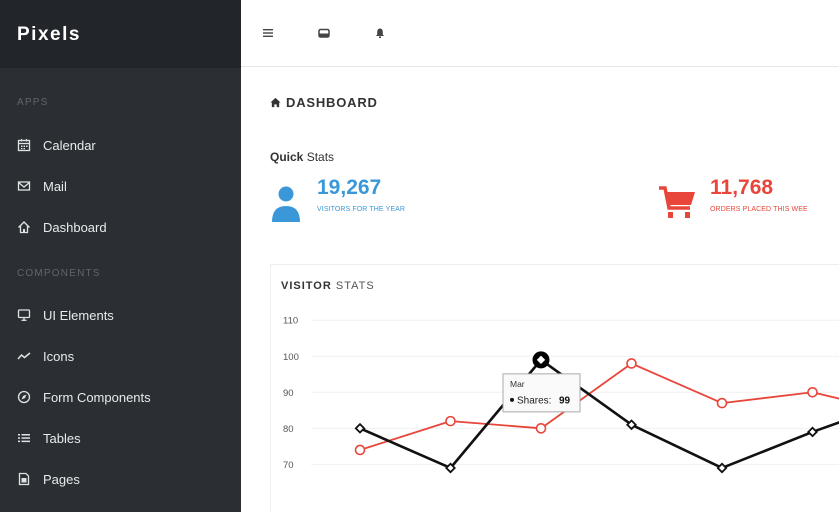  Describe the element at coordinates (332, 102) in the screenshot. I see `page-title-text: DASHBOARD` at that location.